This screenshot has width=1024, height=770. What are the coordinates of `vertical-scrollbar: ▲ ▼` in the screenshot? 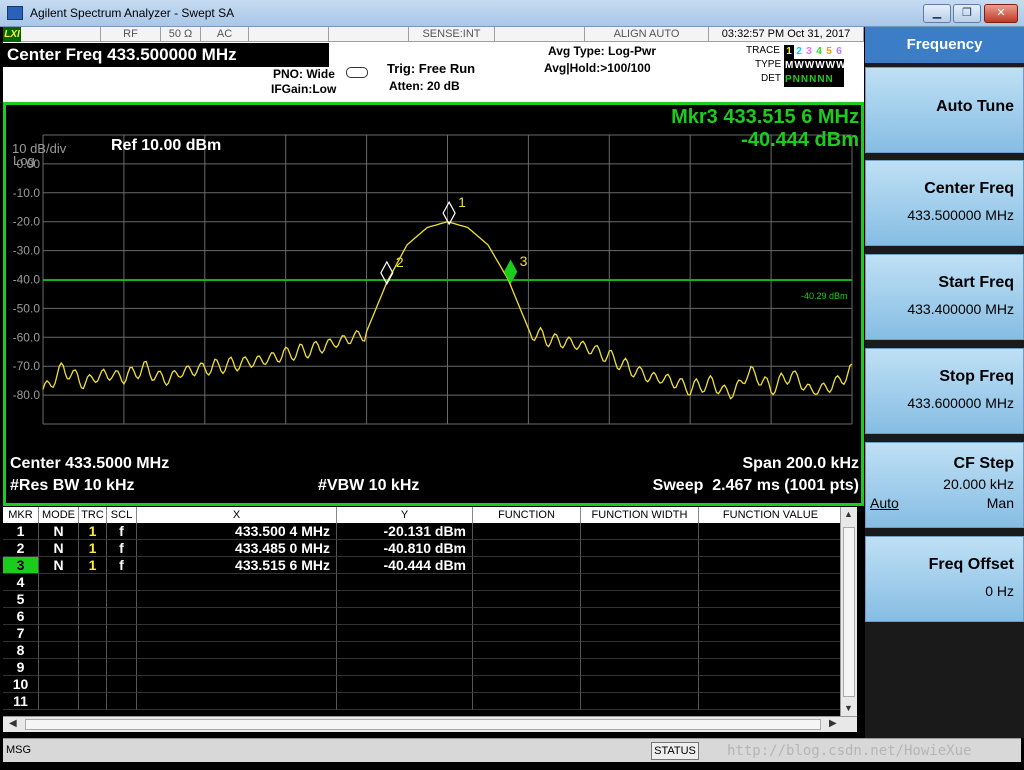 It's located at (848, 611).